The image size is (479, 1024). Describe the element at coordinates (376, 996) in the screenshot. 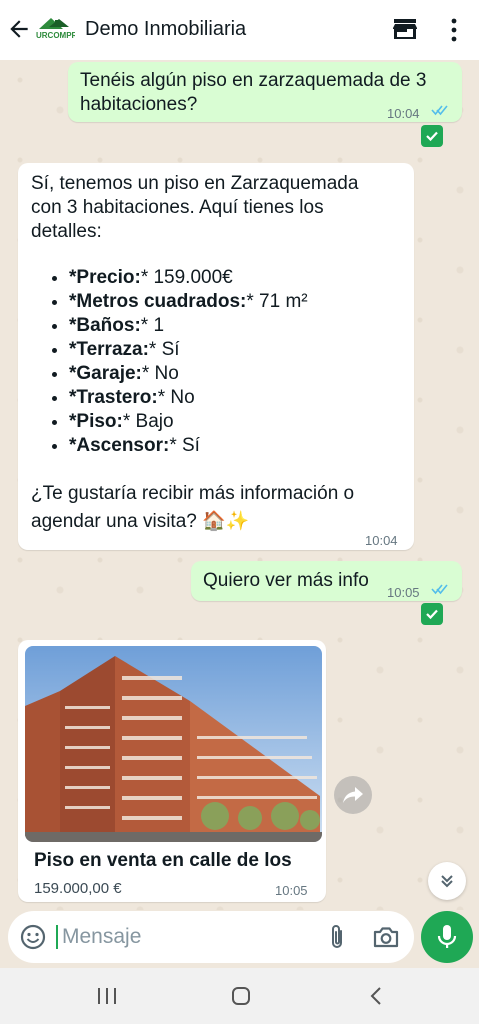

I see `nav-back-icon` at that location.